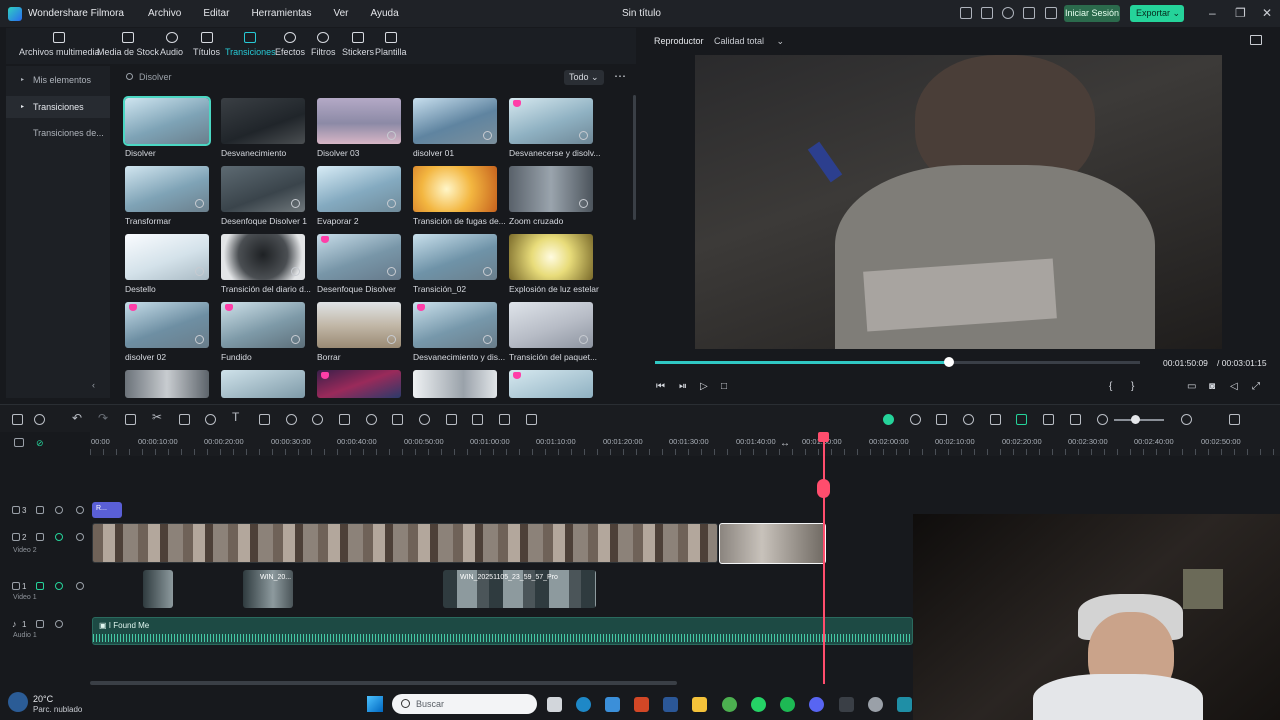  I want to click on sidebar-item-mis-elementos: ▸ Mis elementos, so click(58, 80).